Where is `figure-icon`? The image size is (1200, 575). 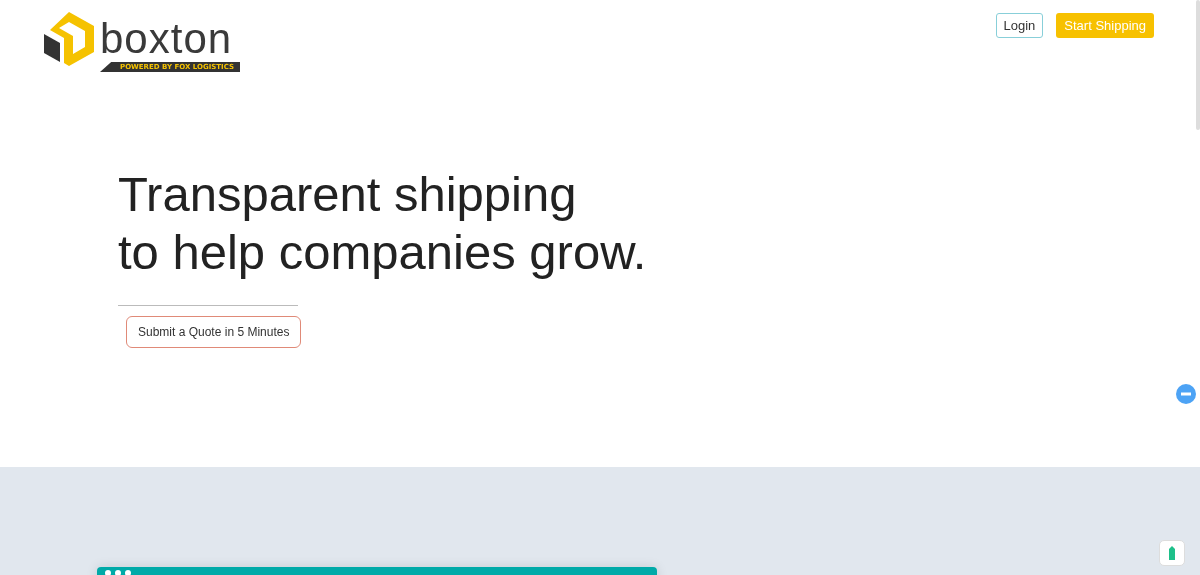 figure-icon is located at coordinates (1172, 553).